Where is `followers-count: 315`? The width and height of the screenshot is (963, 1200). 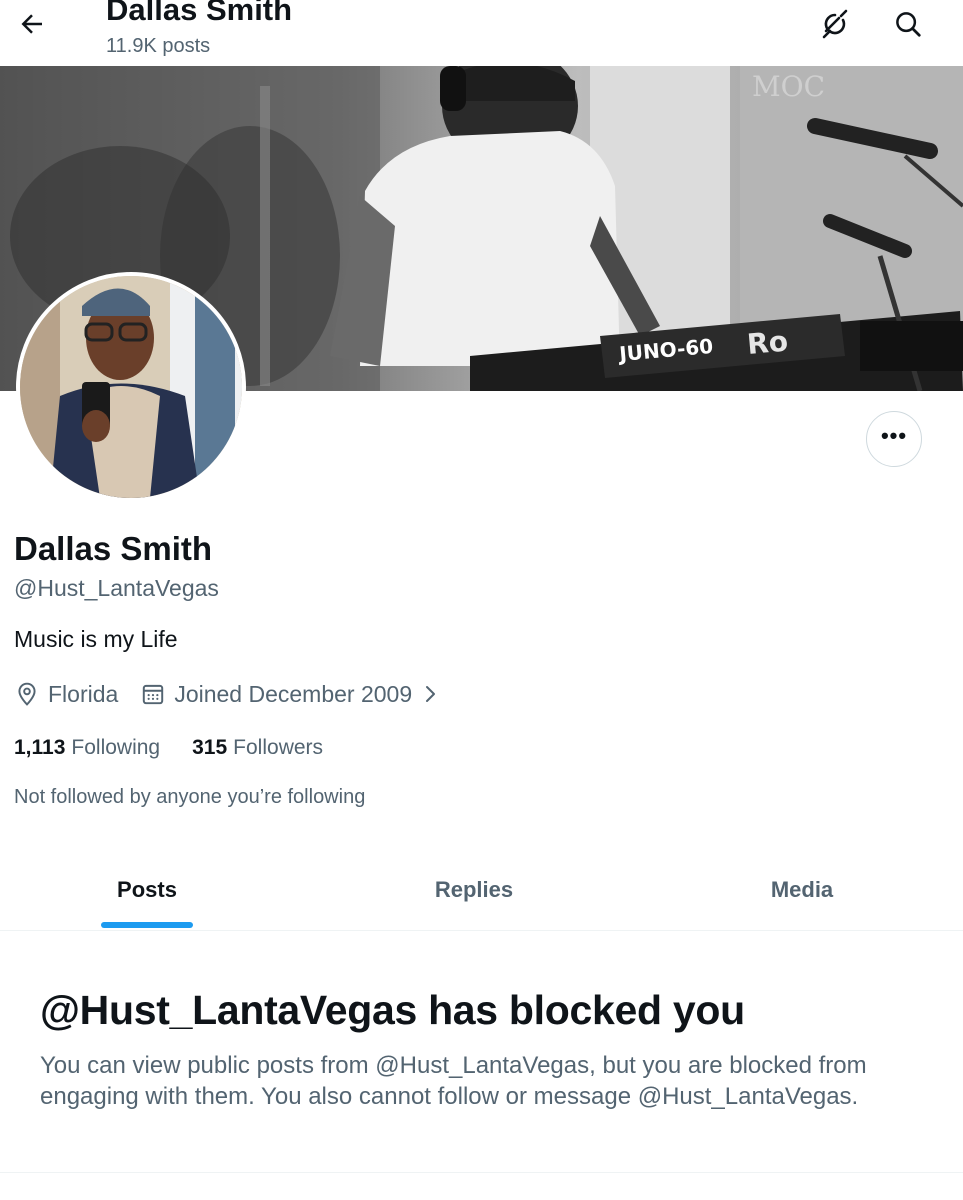 followers-count: 315 is located at coordinates (210, 747).